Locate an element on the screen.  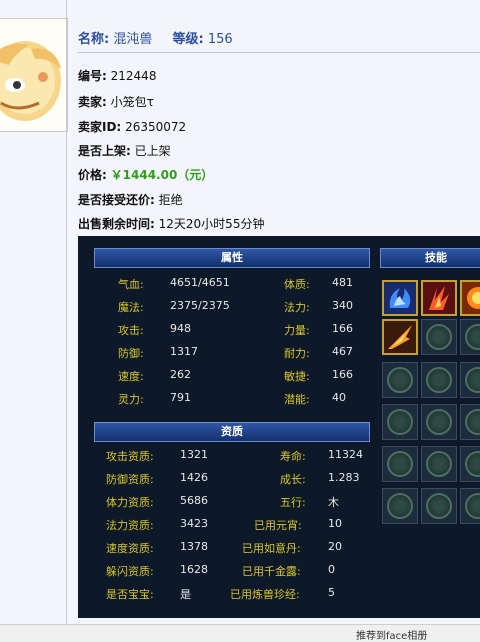
stat-label: 体质: is located at coordinates (297, 284).